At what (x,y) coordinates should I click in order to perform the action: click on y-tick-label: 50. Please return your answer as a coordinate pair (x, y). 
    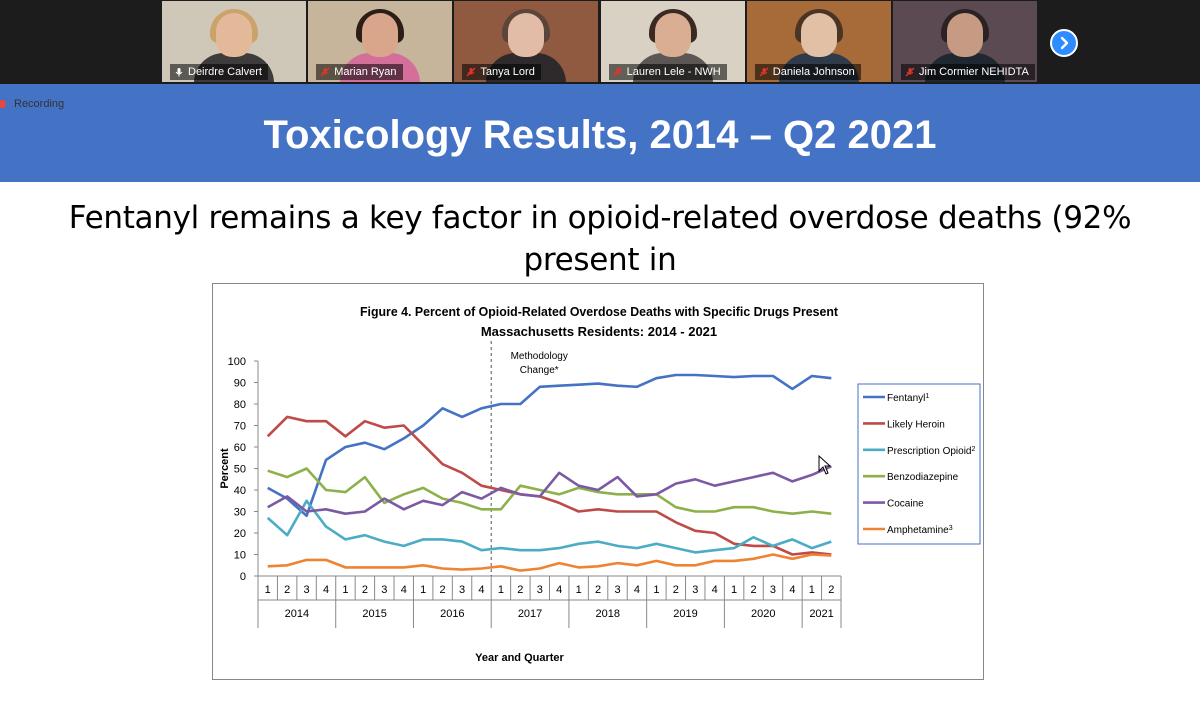
    Looking at the image, I should click on (240, 470).